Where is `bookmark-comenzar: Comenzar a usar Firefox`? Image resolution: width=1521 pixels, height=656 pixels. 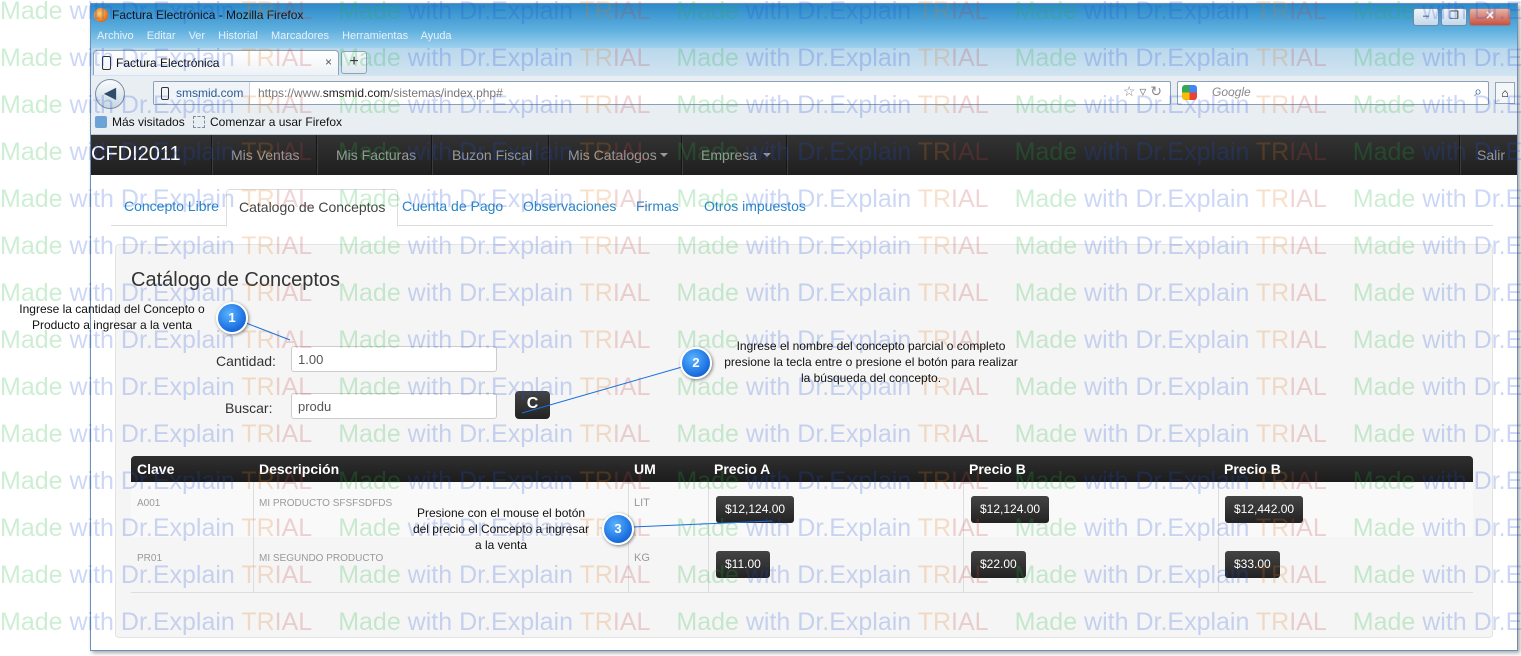 bookmark-comenzar: Comenzar a usar Firefox is located at coordinates (267, 122).